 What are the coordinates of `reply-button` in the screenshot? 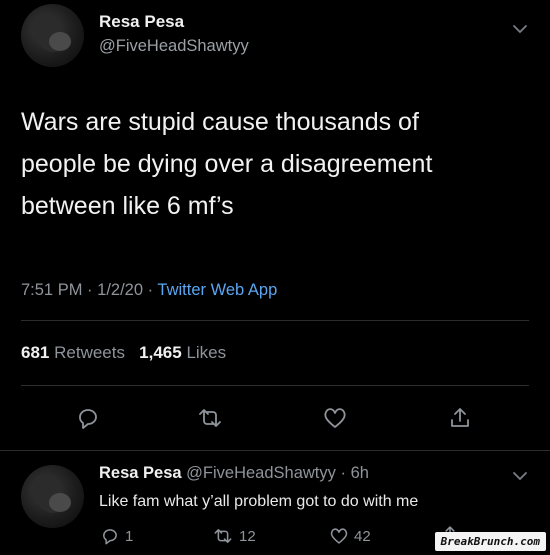 It's located at (88, 418).